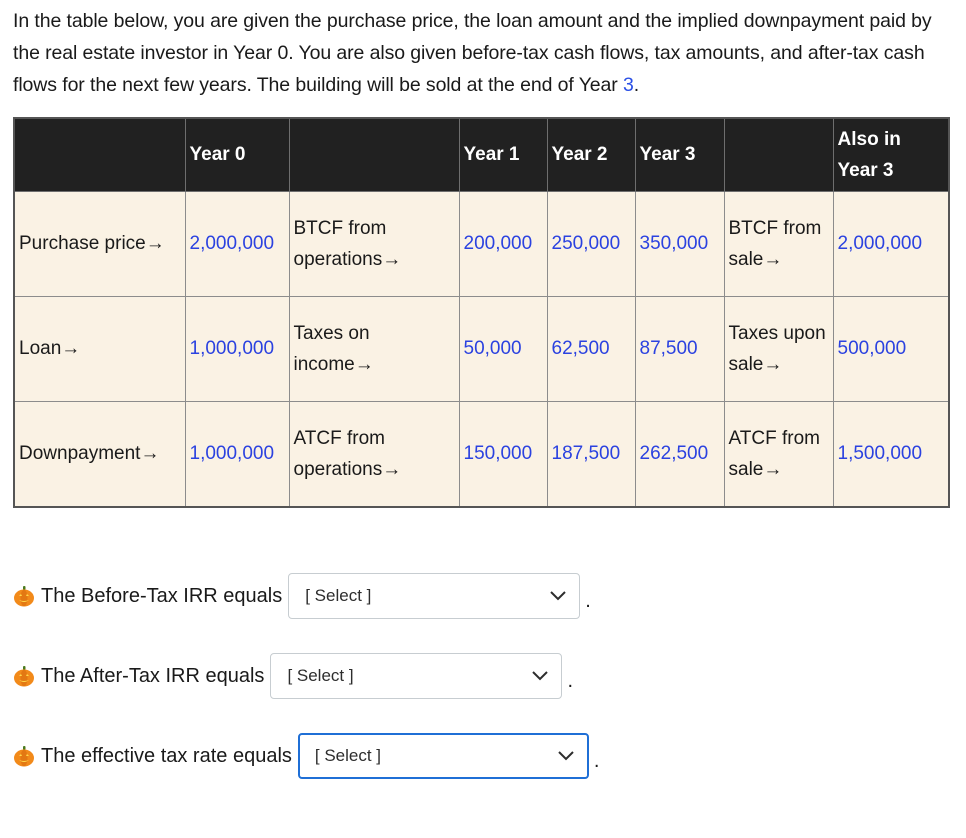 This screenshot has height=838, width=966. What do you see at coordinates (99, 454) in the screenshot?
I see `row-label: Downpayment→` at bounding box center [99, 454].